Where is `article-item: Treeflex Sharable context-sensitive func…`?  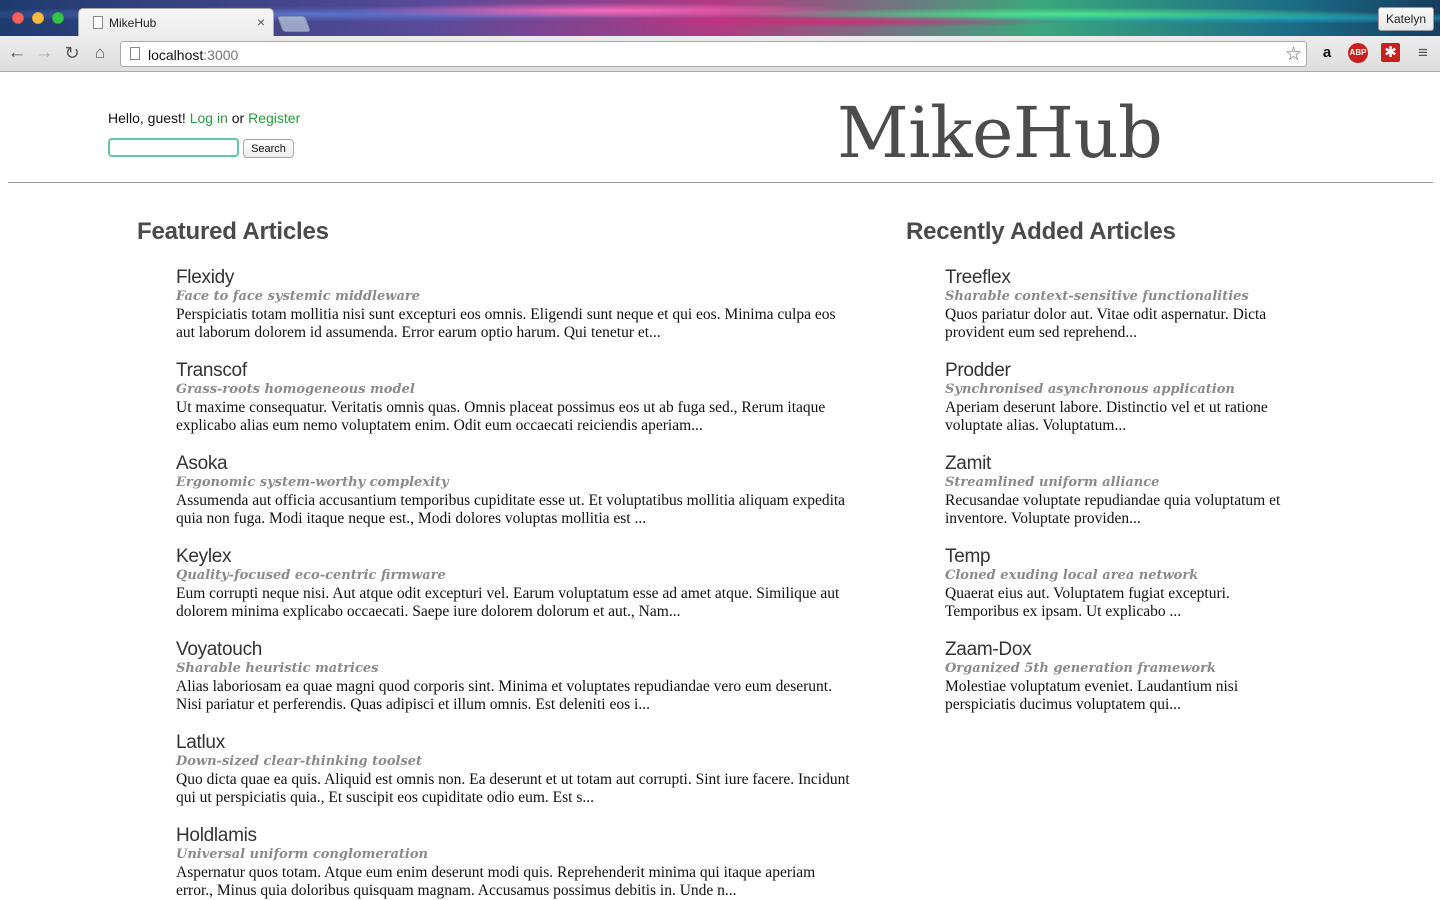
article-item: Treeflex Sharable context-sensitive func… is located at coordinates (1117, 304).